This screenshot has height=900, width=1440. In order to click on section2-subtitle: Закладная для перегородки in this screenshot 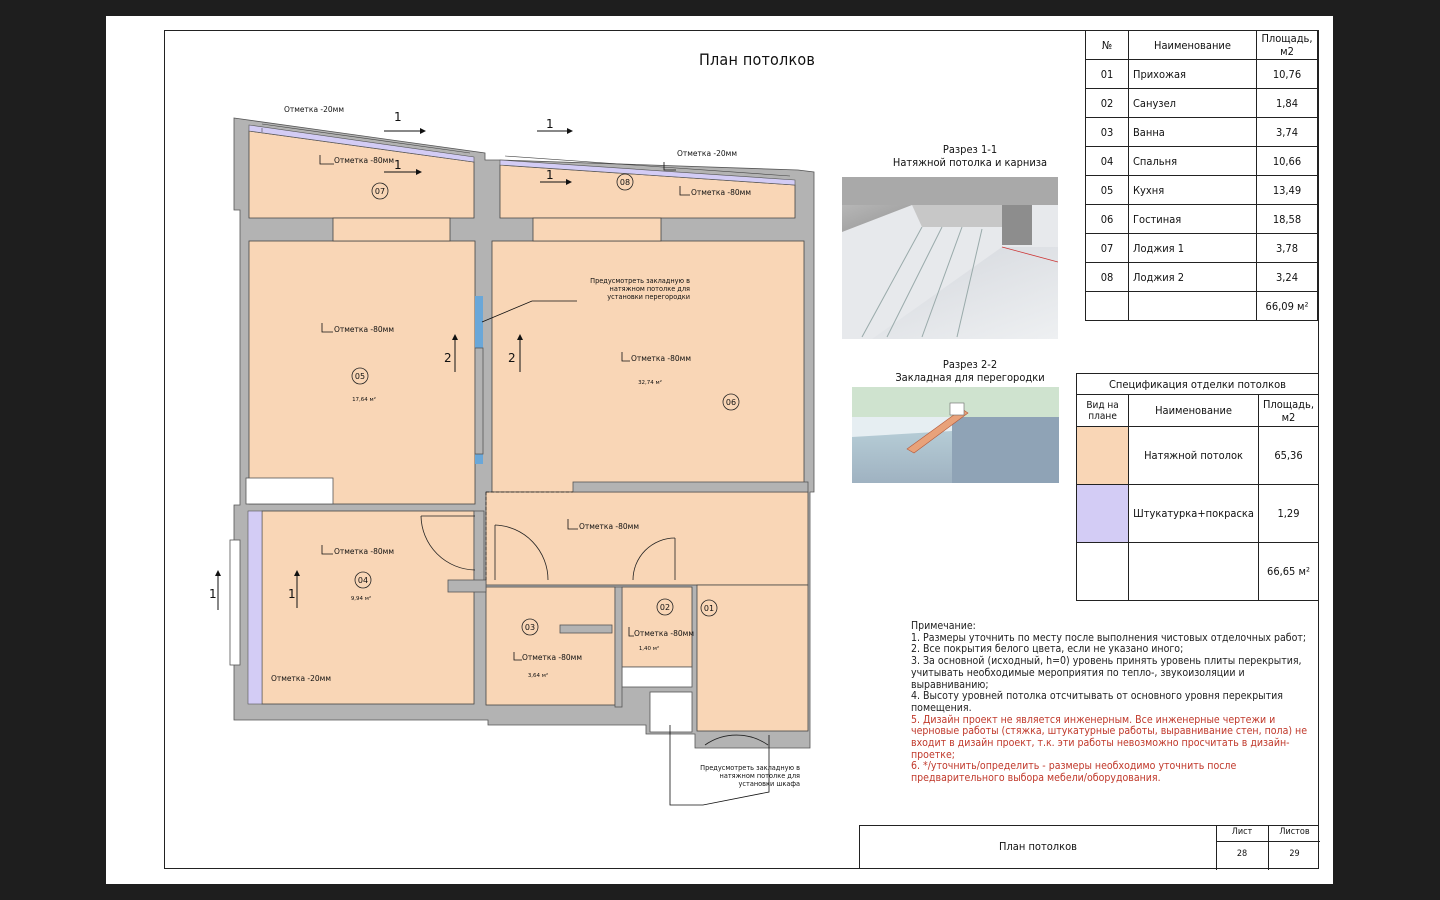, I will do `click(970, 377)`.